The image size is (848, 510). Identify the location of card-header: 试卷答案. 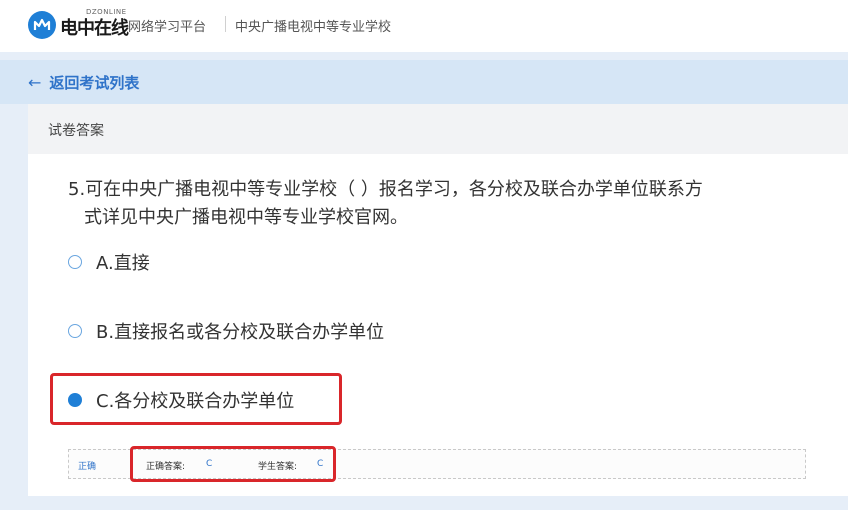
(438, 129).